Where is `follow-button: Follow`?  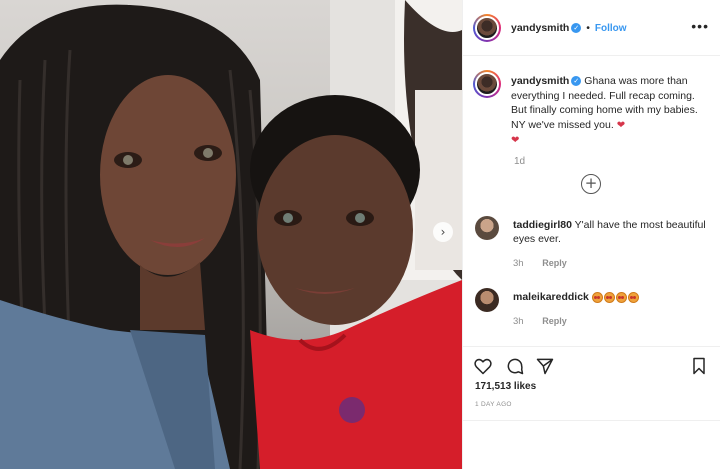
follow-button: Follow is located at coordinates (611, 28).